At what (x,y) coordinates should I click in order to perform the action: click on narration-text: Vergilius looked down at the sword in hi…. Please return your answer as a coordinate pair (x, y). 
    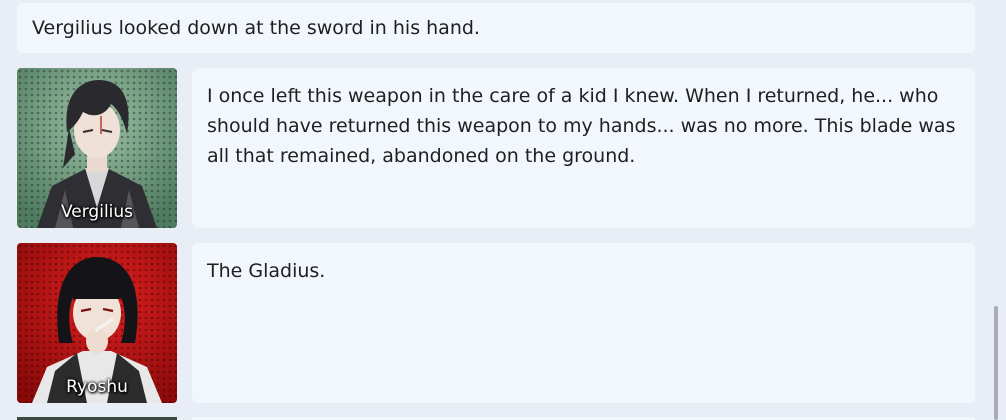
    Looking at the image, I should click on (256, 28).